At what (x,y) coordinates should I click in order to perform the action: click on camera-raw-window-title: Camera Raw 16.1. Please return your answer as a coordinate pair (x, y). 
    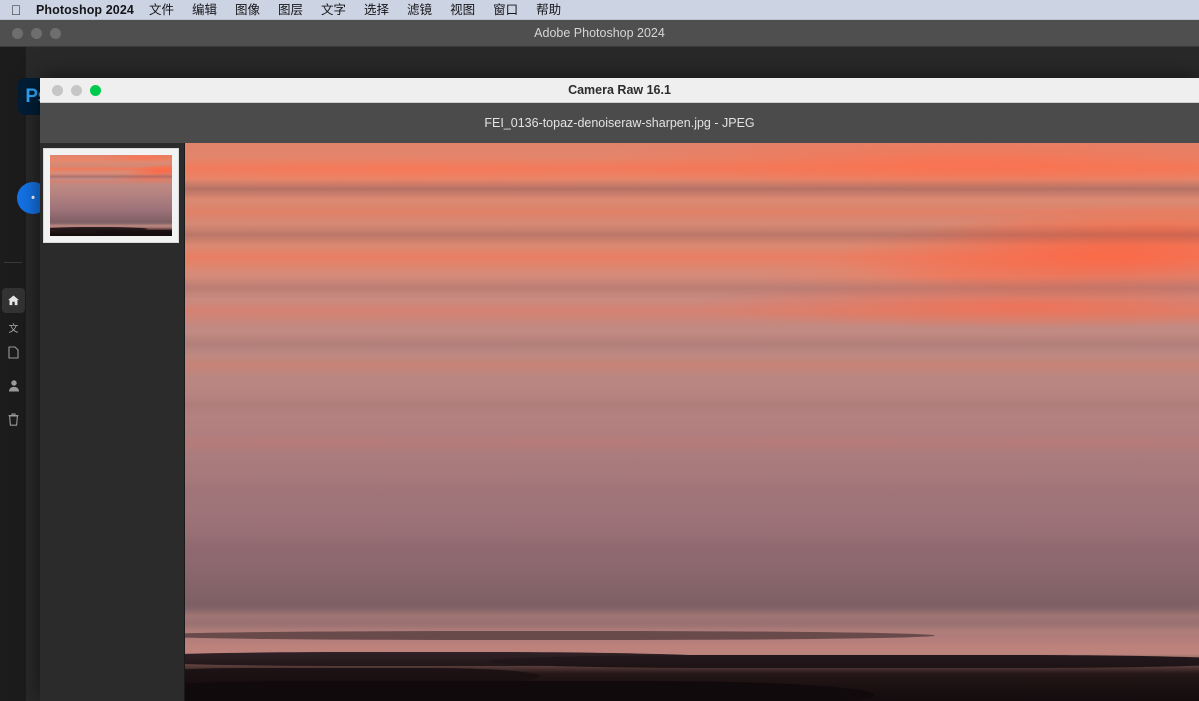
    Looking at the image, I should click on (619, 90).